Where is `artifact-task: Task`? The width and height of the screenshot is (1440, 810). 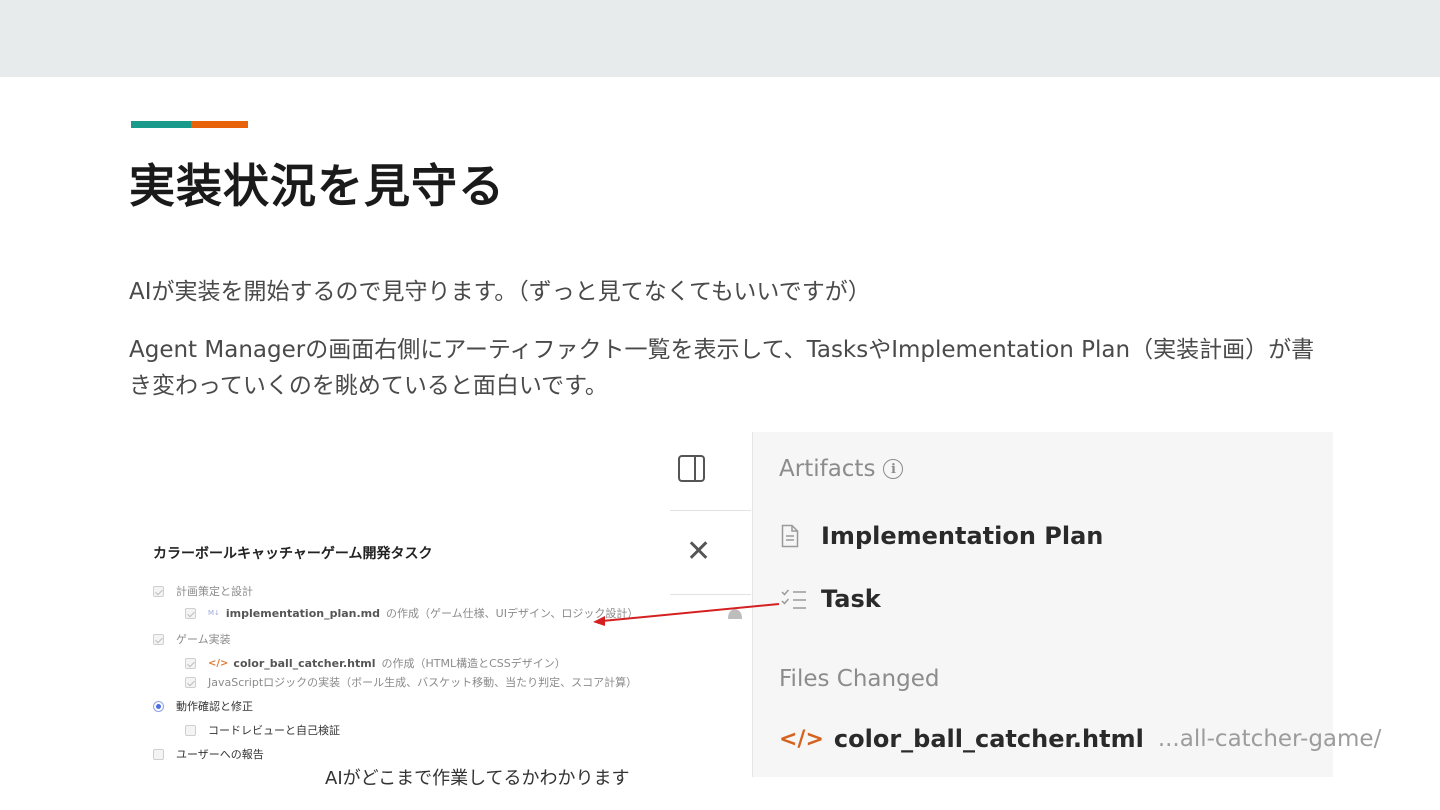
artifact-task: Task is located at coordinates (831, 599).